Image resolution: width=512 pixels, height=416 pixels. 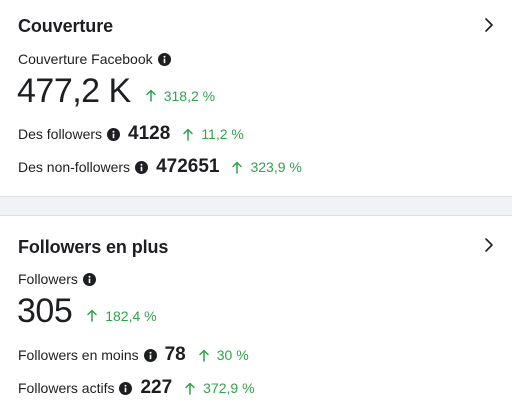 What do you see at coordinates (149, 133) in the screenshot?
I see `reach-followers-value: 4128` at bounding box center [149, 133].